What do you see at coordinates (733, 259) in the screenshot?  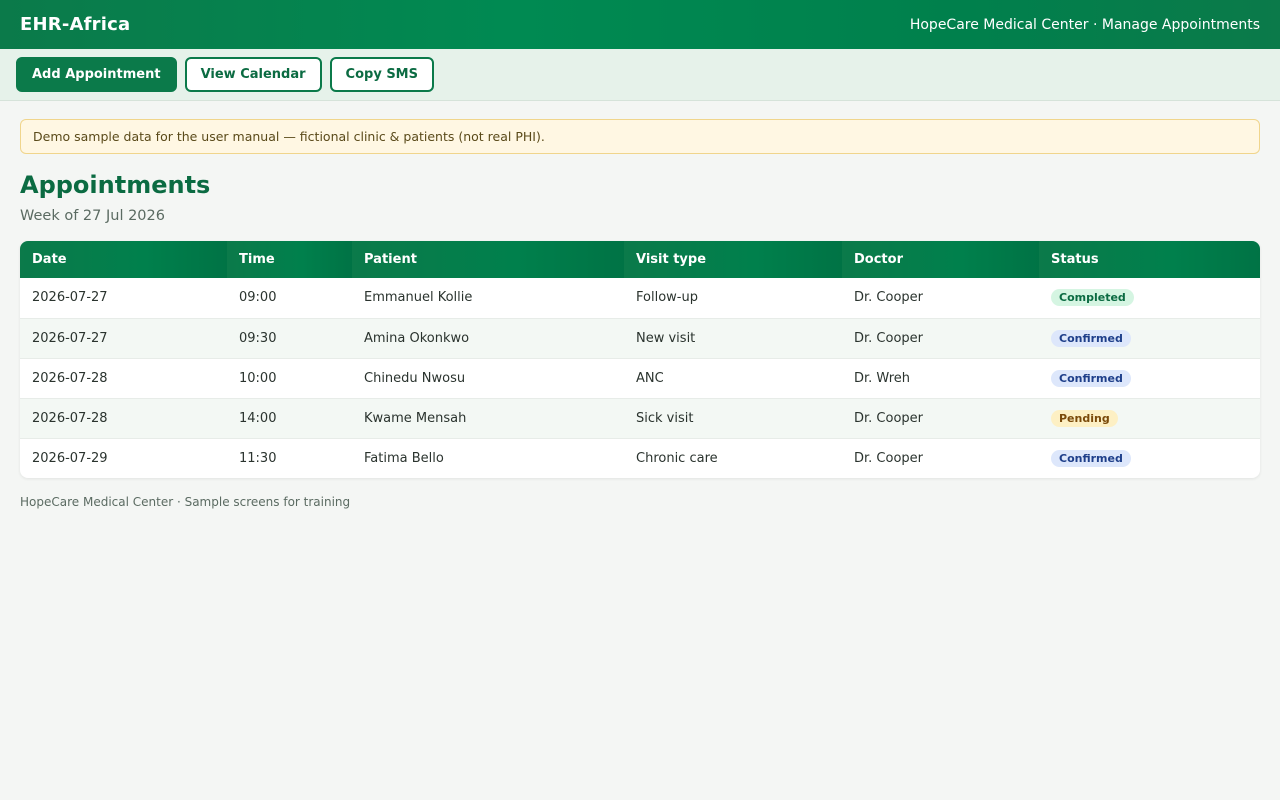 I see `column-header-visit-type: Visit type` at bounding box center [733, 259].